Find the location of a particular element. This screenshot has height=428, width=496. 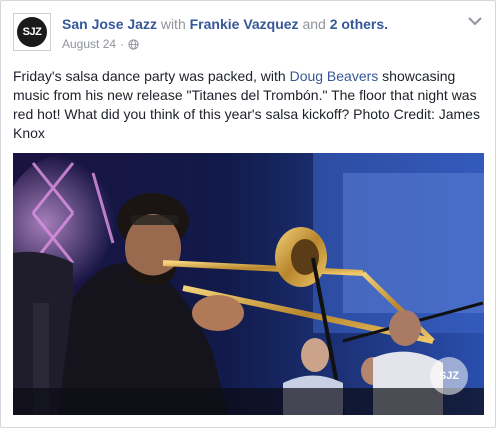

mention-link: Doug Beavers is located at coordinates (334, 76).